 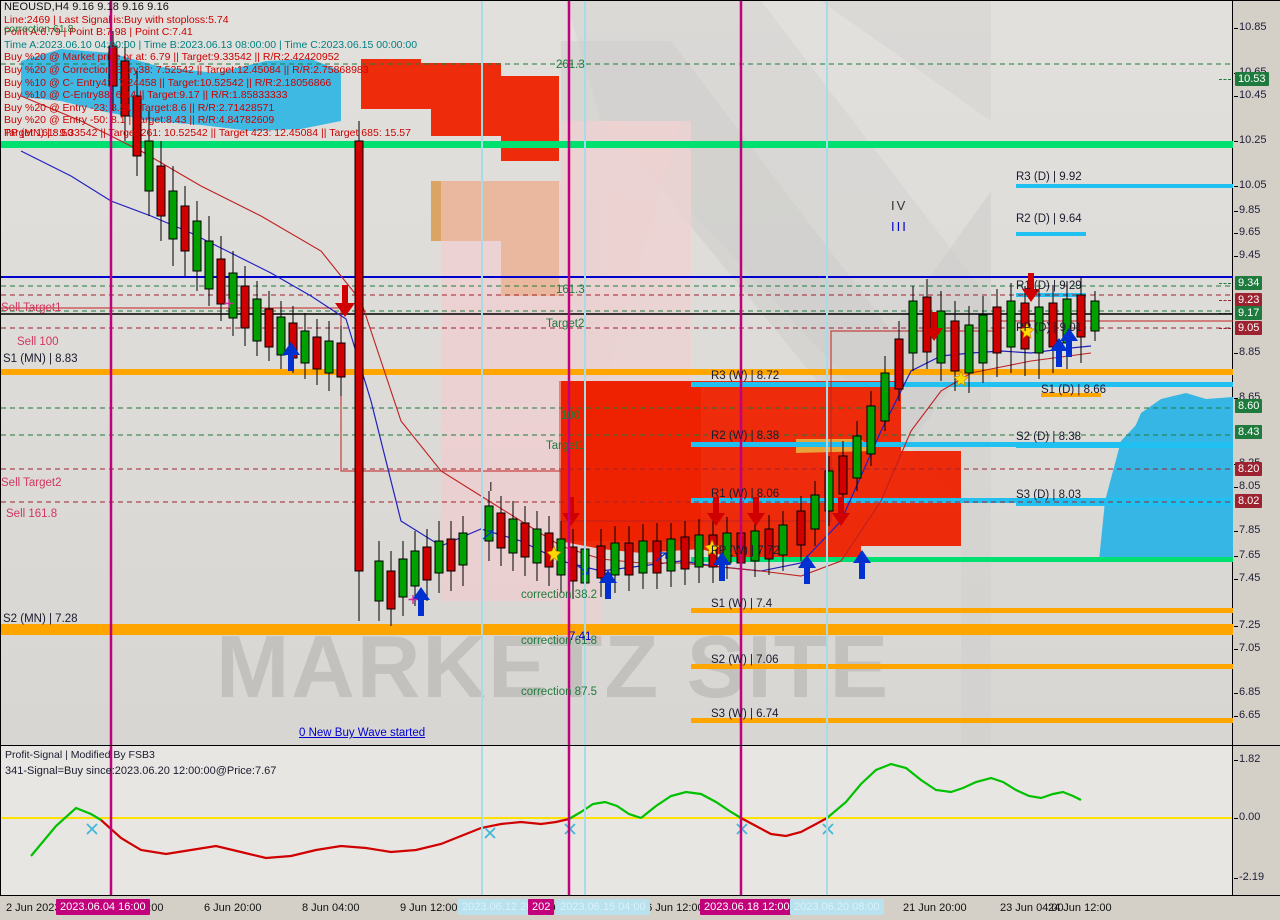 I want to click on price-scale-tick: 7.85, so click(x=1247, y=530).